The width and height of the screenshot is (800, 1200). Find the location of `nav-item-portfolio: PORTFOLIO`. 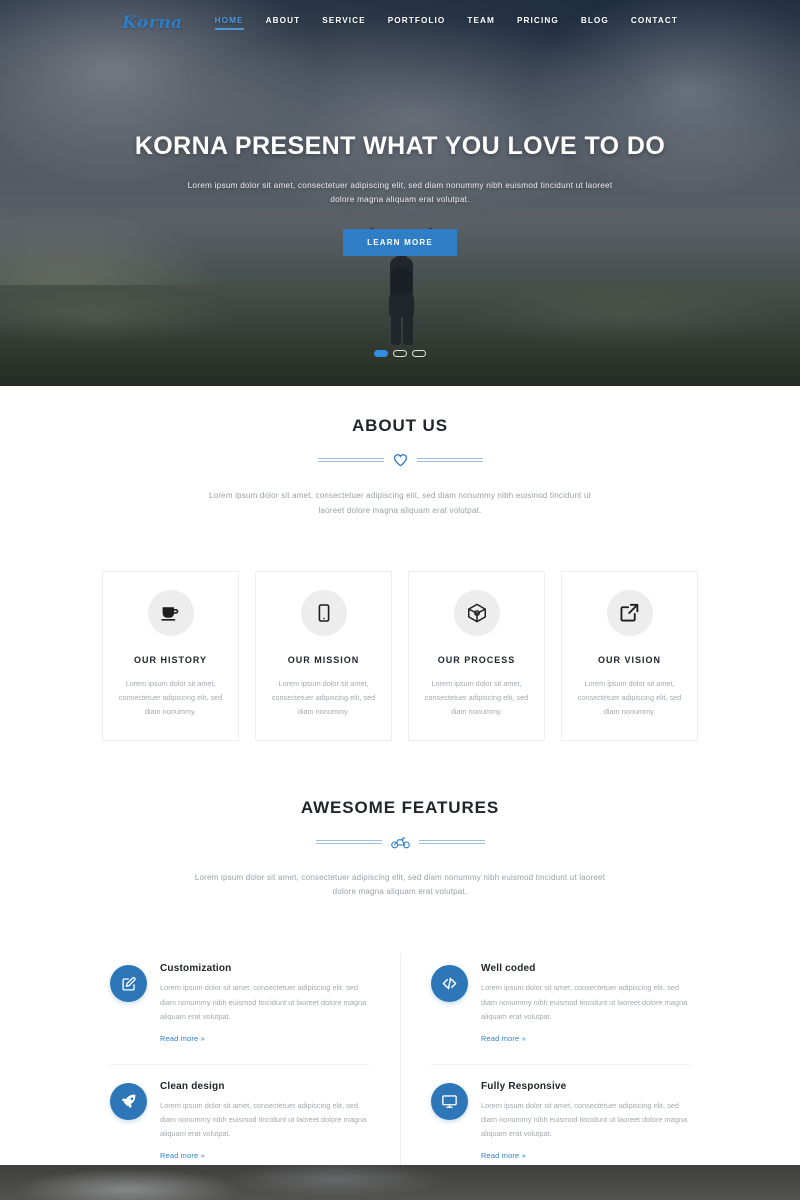

nav-item-portfolio: PORTFOLIO is located at coordinates (417, 23).